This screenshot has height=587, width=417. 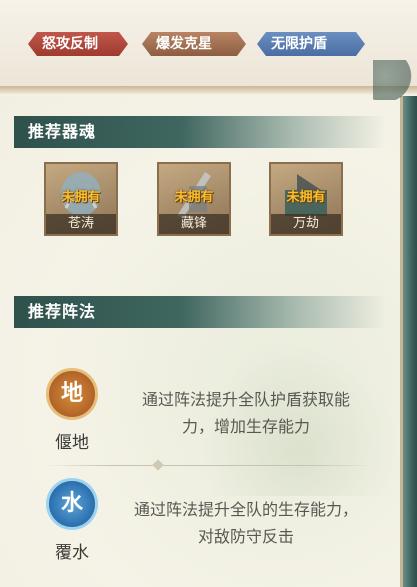 What do you see at coordinates (410, 341) in the screenshot?
I see `frame-right` at bounding box center [410, 341].